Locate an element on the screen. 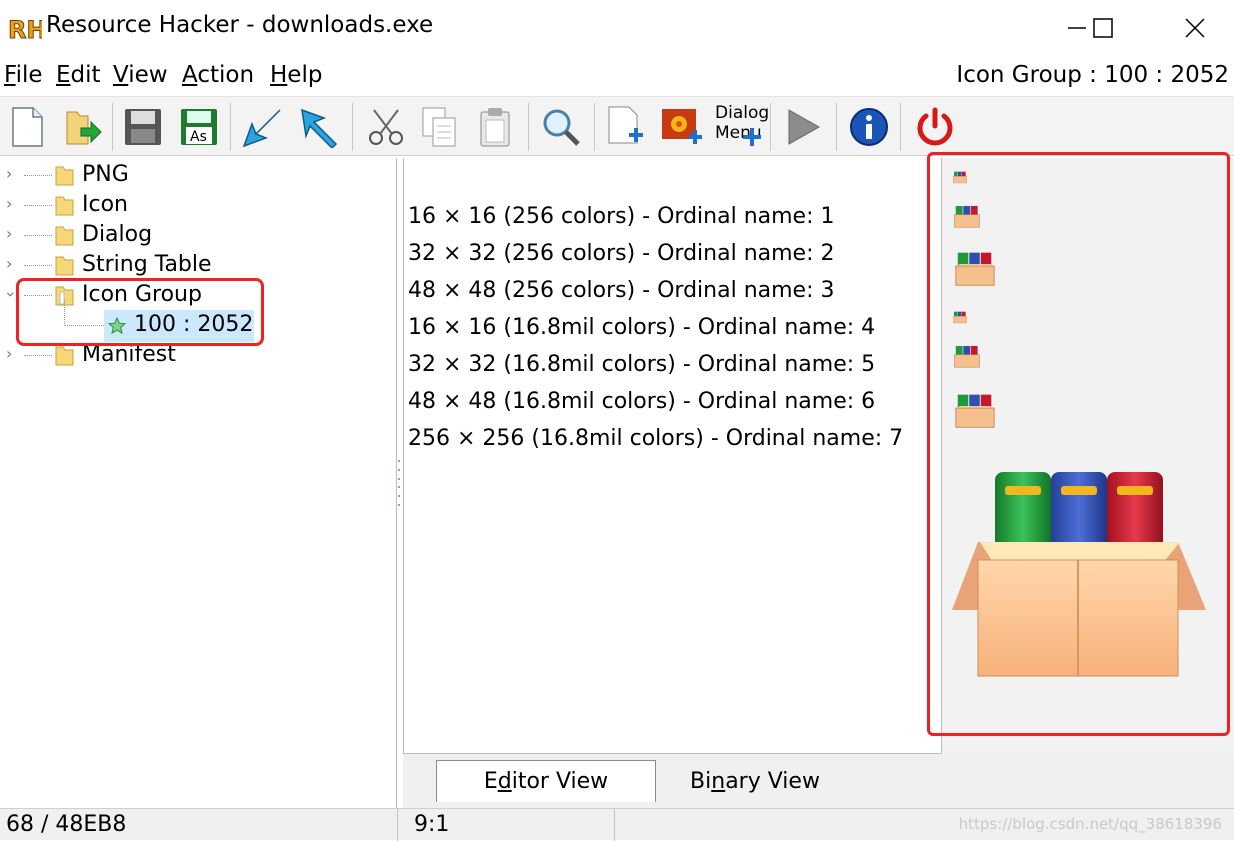 This screenshot has width=1234, height=841. tree-item-icon: › Icon is located at coordinates (198, 205).